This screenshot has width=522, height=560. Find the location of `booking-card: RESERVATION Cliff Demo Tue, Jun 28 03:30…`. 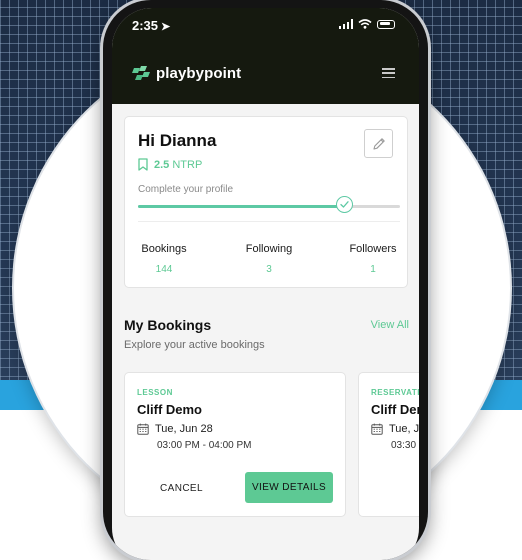

booking-card: RESERVATION Cliff Demo Tue, Jun 28 03:30… is located at coordinates (388, 444).